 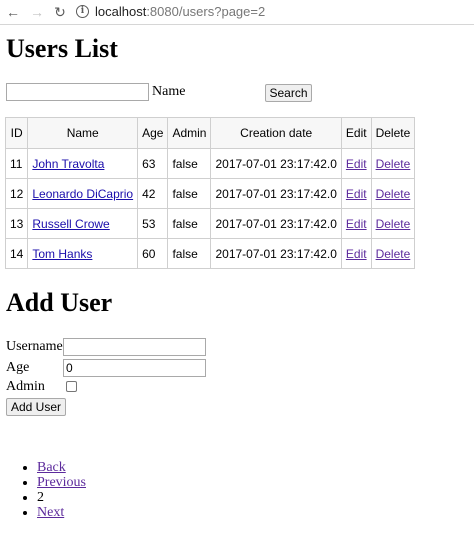 I want to click on url-path: :8080/users?page=2, so click(x=206, y=11).